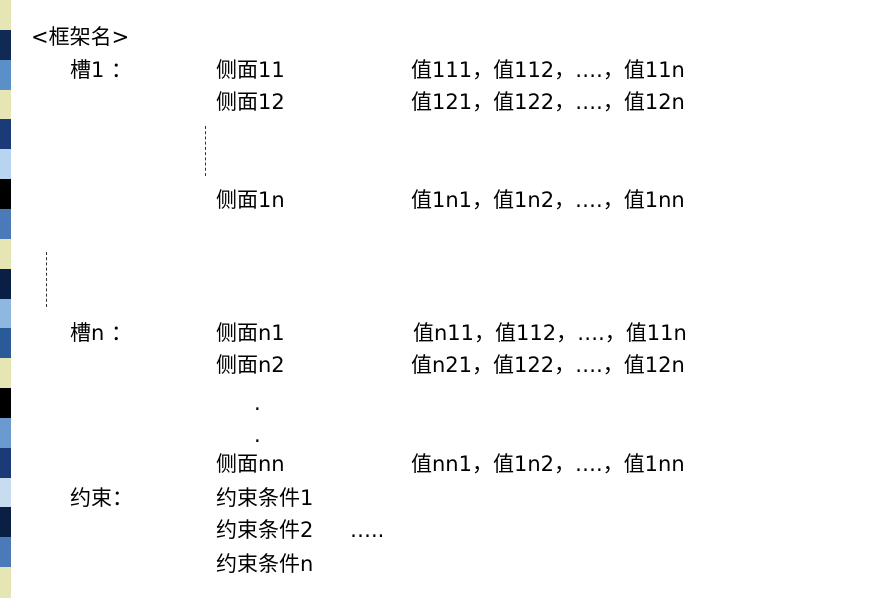 Image resolution: width=877 pixels, height=598 pixels. I want to click on facet-ellipsis-dashed-line, so click(205, 151).